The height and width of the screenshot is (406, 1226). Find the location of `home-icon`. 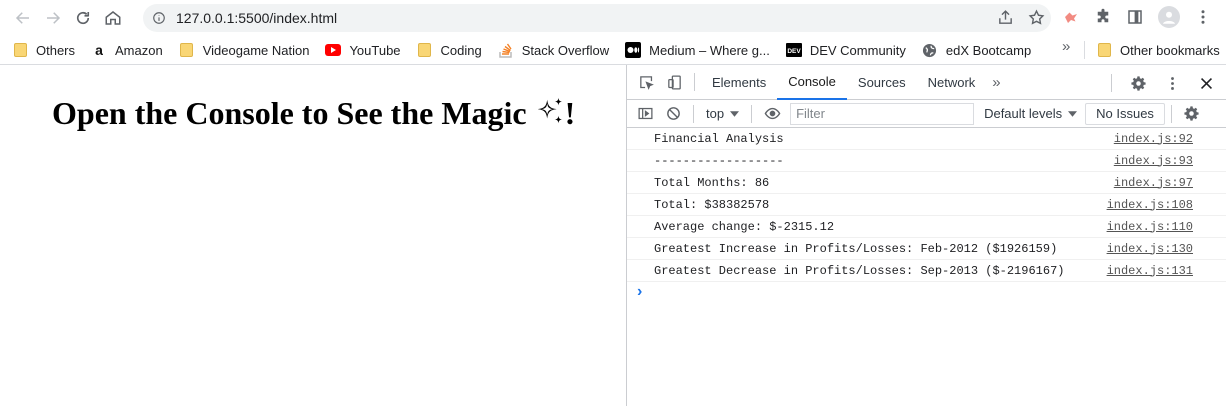

home-icon is located at coordinates (113, 18).